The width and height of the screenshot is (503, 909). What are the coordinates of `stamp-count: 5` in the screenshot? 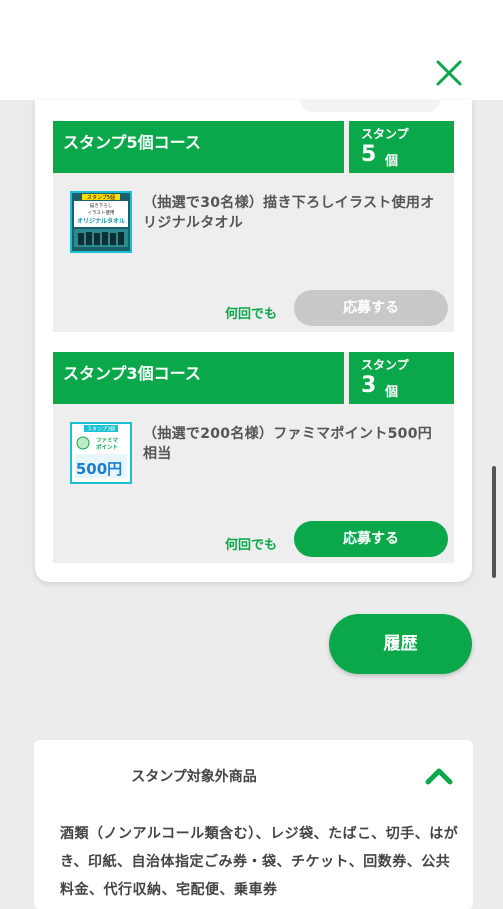 It's located at (369, 154).